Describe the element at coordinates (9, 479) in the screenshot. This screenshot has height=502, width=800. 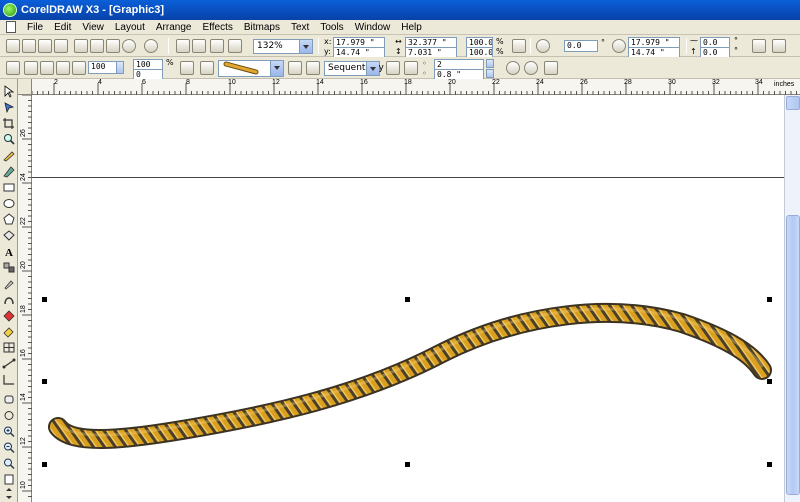
I see `zoom-page-icon` at that location.